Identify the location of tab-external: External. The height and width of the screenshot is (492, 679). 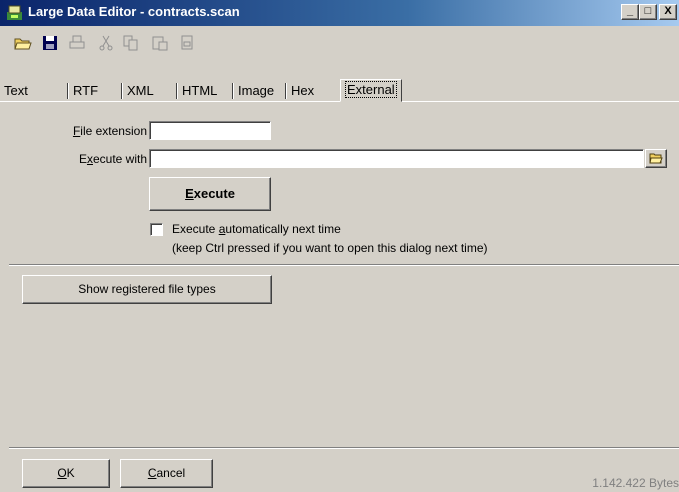
(371, 90).